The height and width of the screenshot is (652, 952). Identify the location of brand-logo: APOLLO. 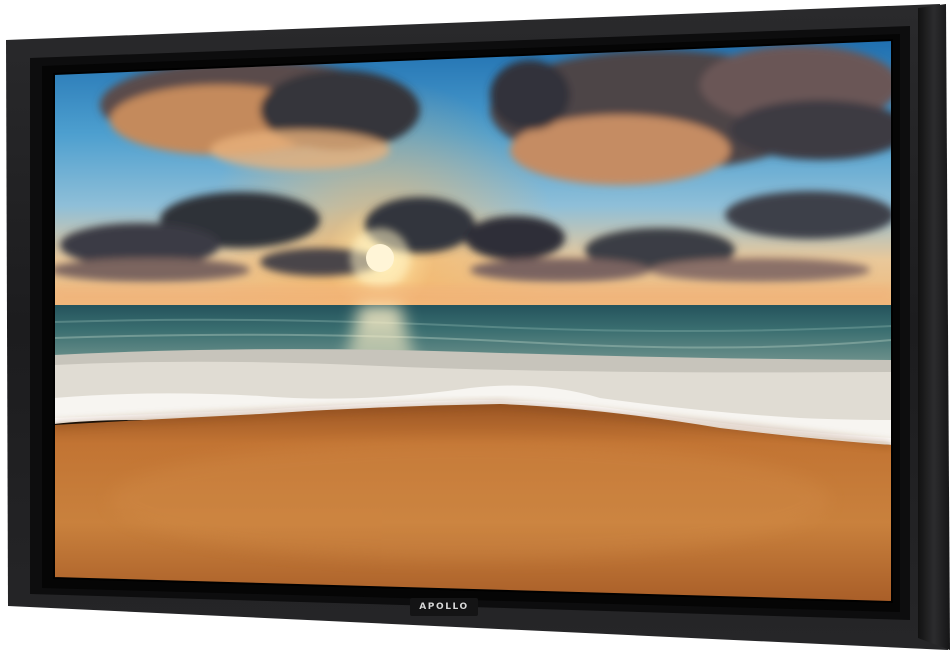
(444, 607).